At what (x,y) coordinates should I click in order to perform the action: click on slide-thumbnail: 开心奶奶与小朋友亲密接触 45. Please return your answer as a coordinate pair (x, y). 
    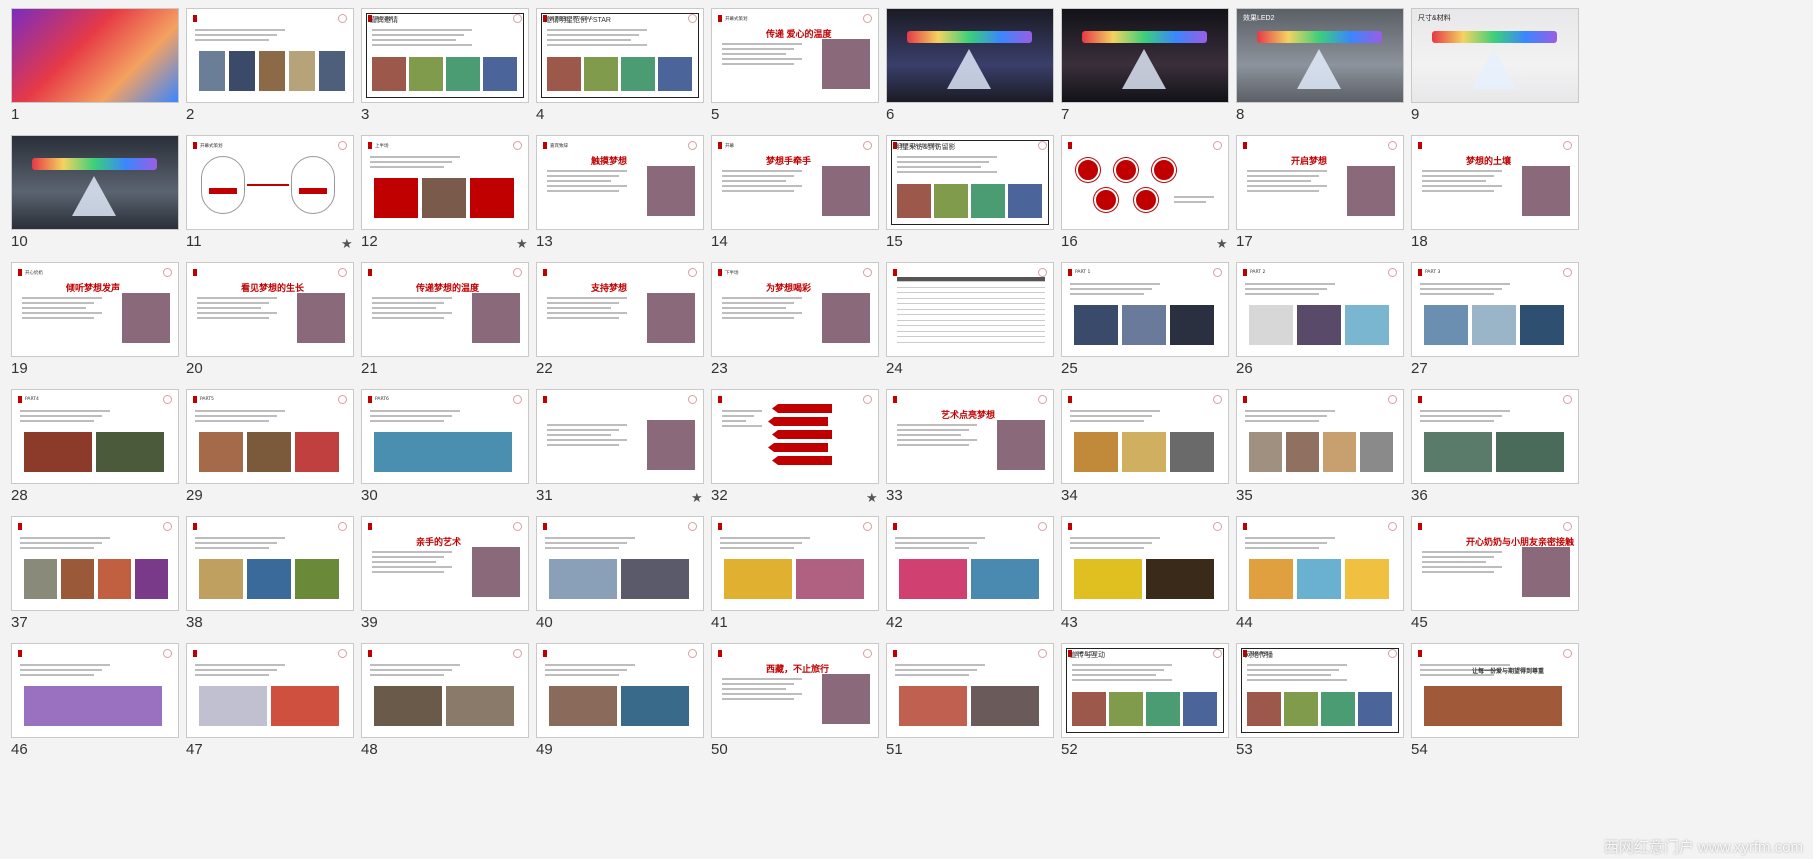
    Looking at the image, I should click on (1502, 580).